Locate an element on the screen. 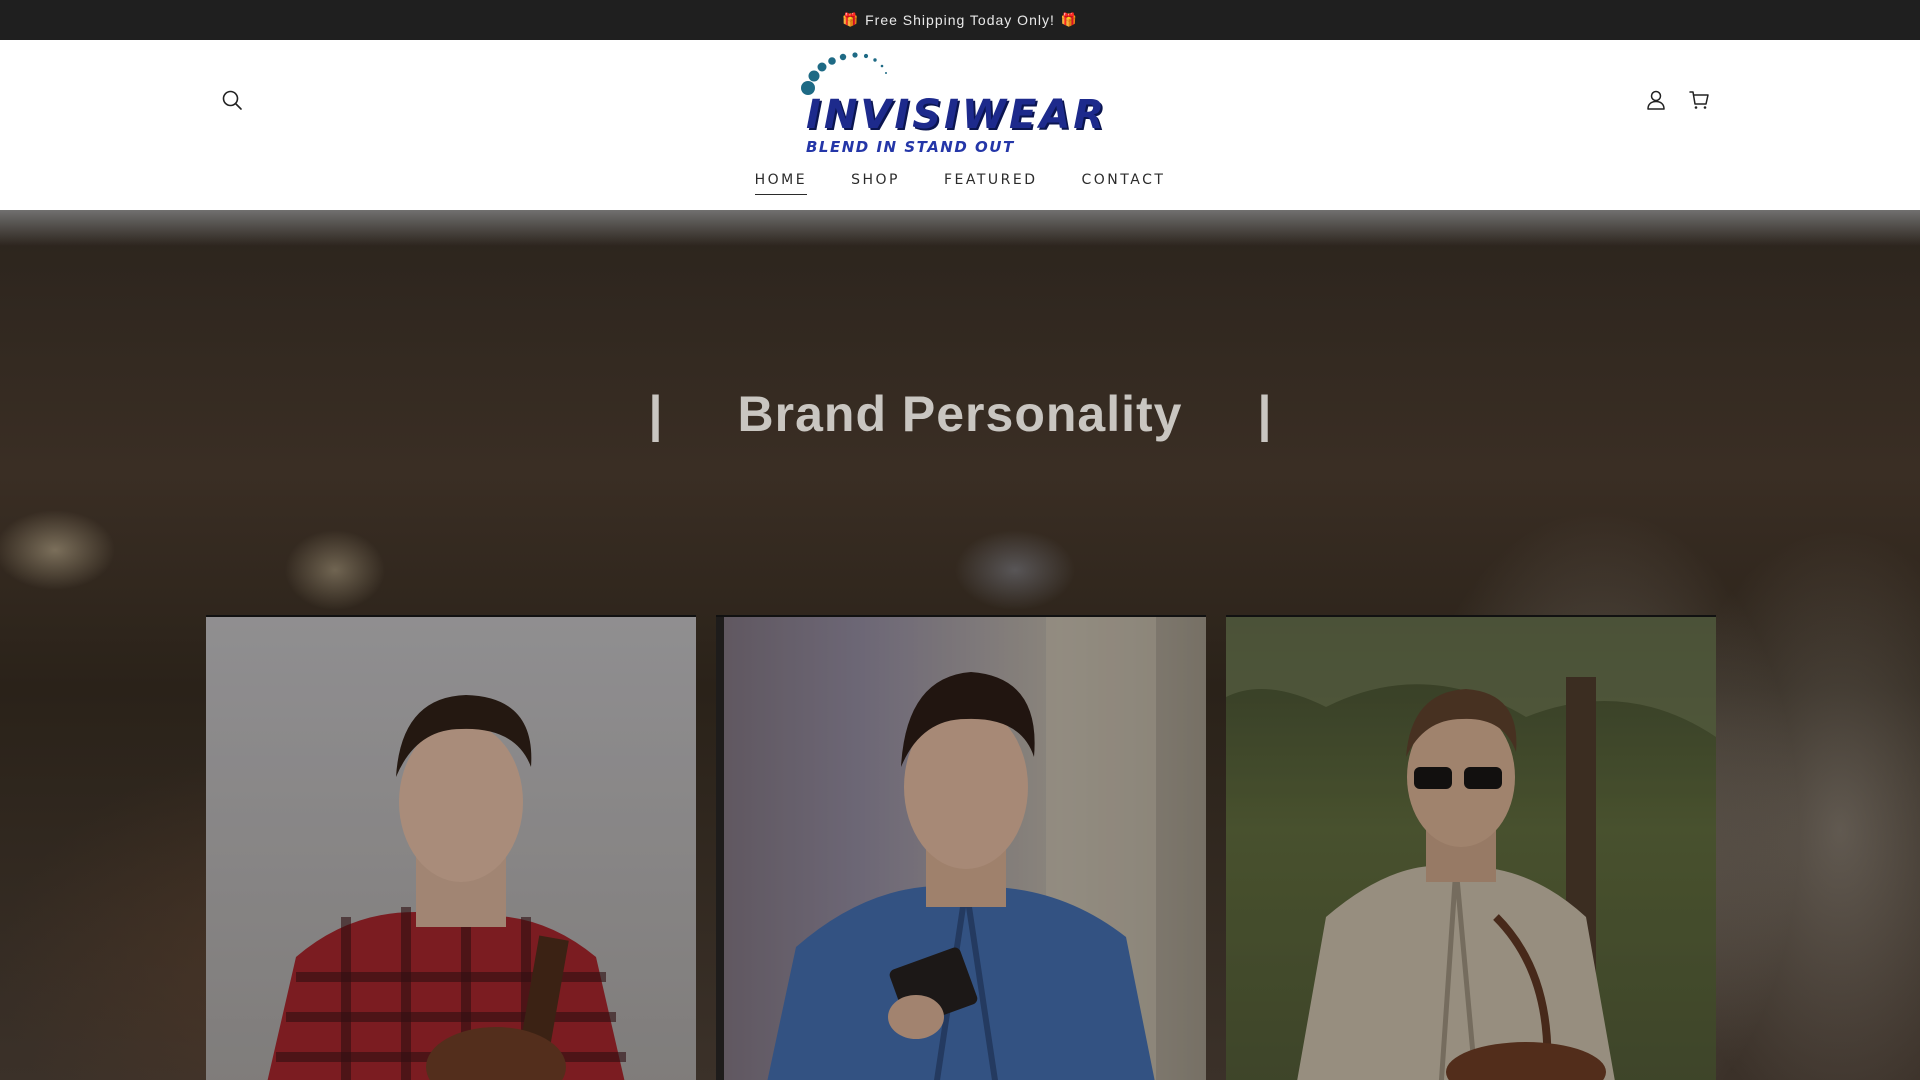  nav-home: HOME is located at coordinates (781, 183).